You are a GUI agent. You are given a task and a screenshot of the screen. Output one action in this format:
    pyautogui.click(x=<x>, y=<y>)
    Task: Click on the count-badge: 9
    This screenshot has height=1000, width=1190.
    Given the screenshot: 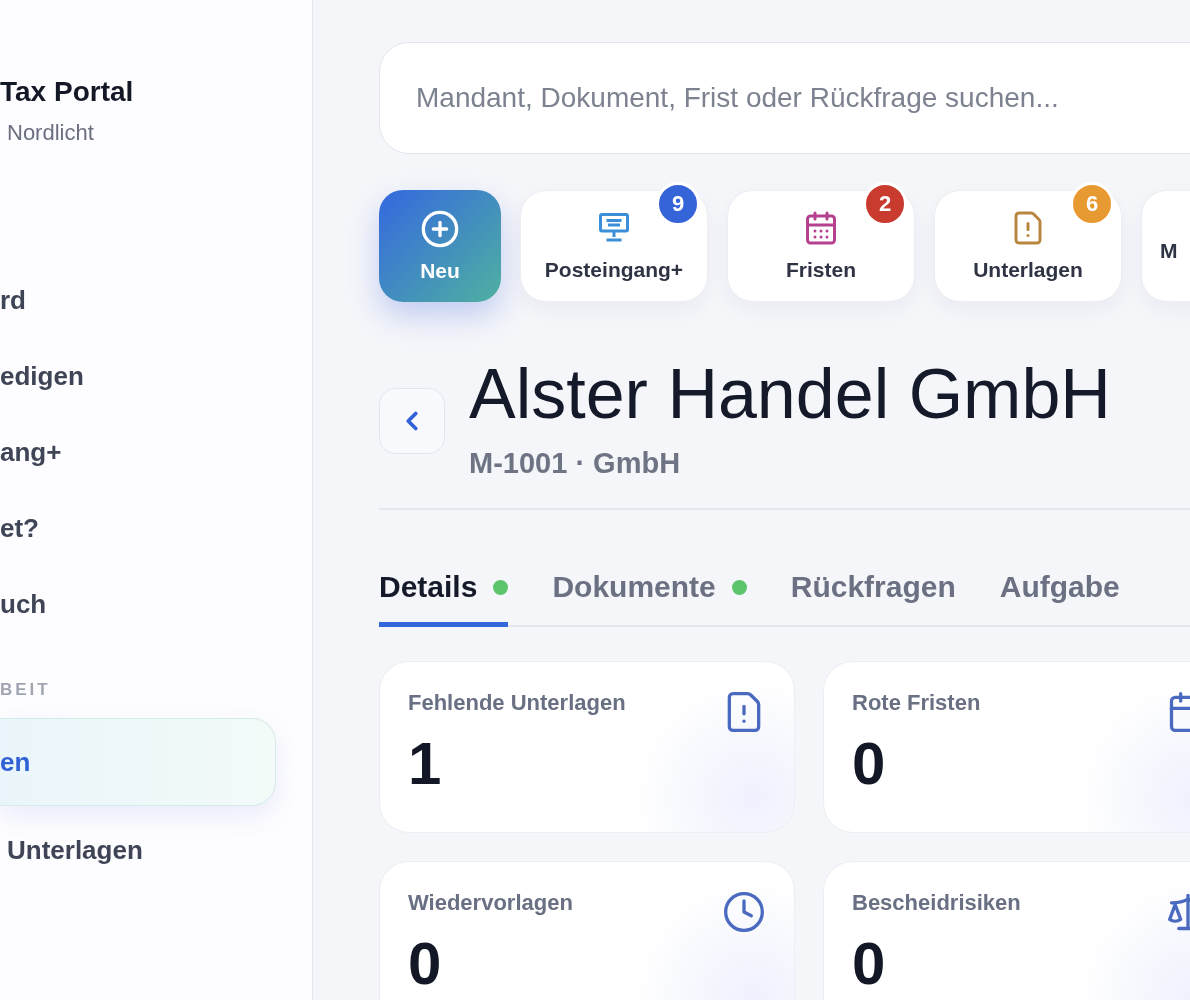 What is the action you would take?
    pyautogui.click(x=678, y=204)
    